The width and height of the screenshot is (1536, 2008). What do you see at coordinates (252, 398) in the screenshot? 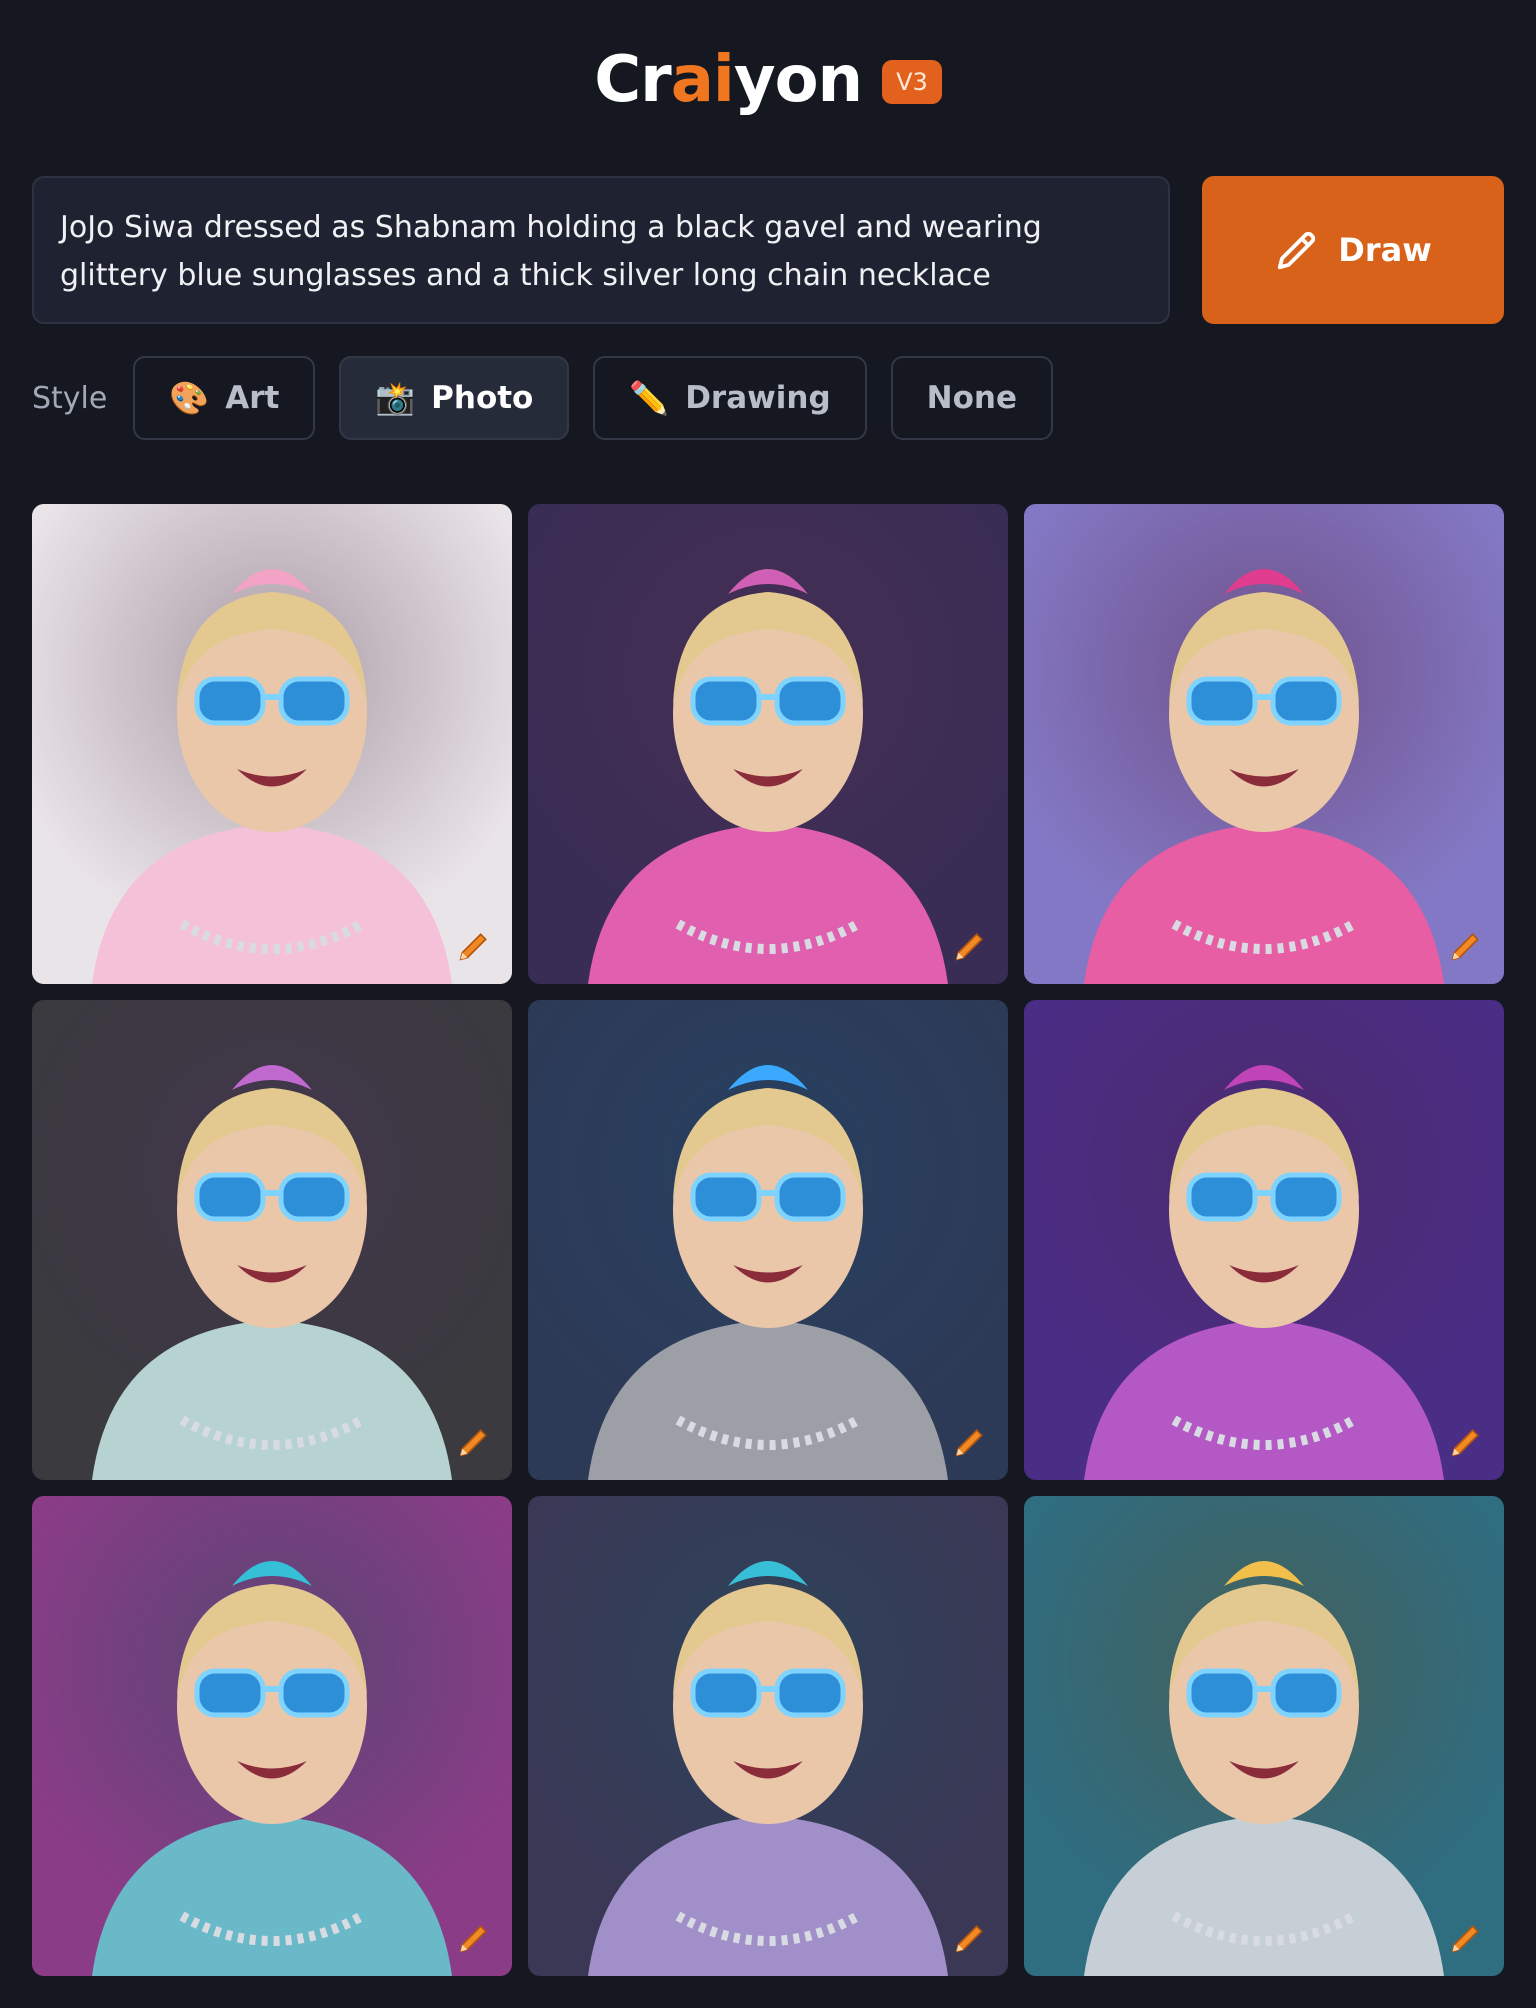
I see `style-option-label: Art` at bounding box center [252, 398].